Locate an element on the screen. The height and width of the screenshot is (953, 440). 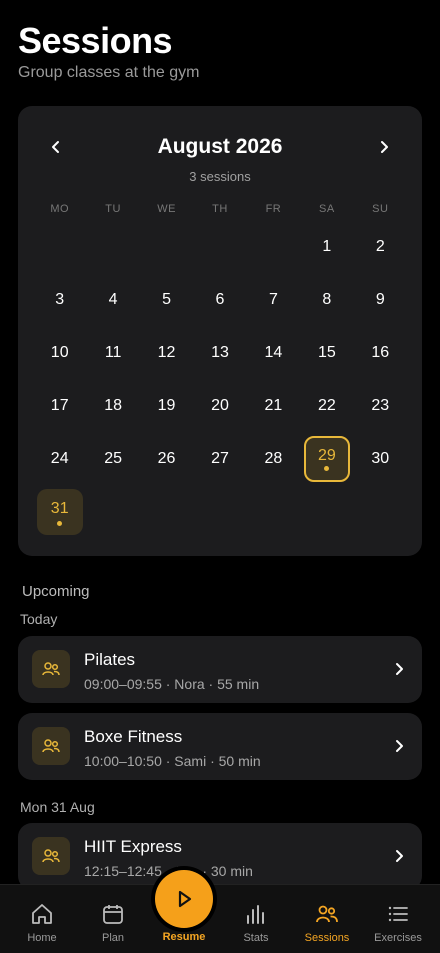
calendar-day: 28 is located at coordinates (273, 458).